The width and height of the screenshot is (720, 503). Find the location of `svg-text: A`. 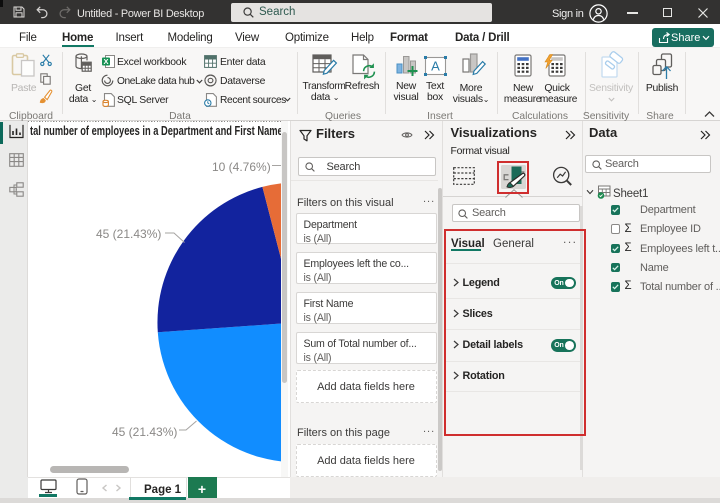

svg-text: A is located at coordinates (435, 66).